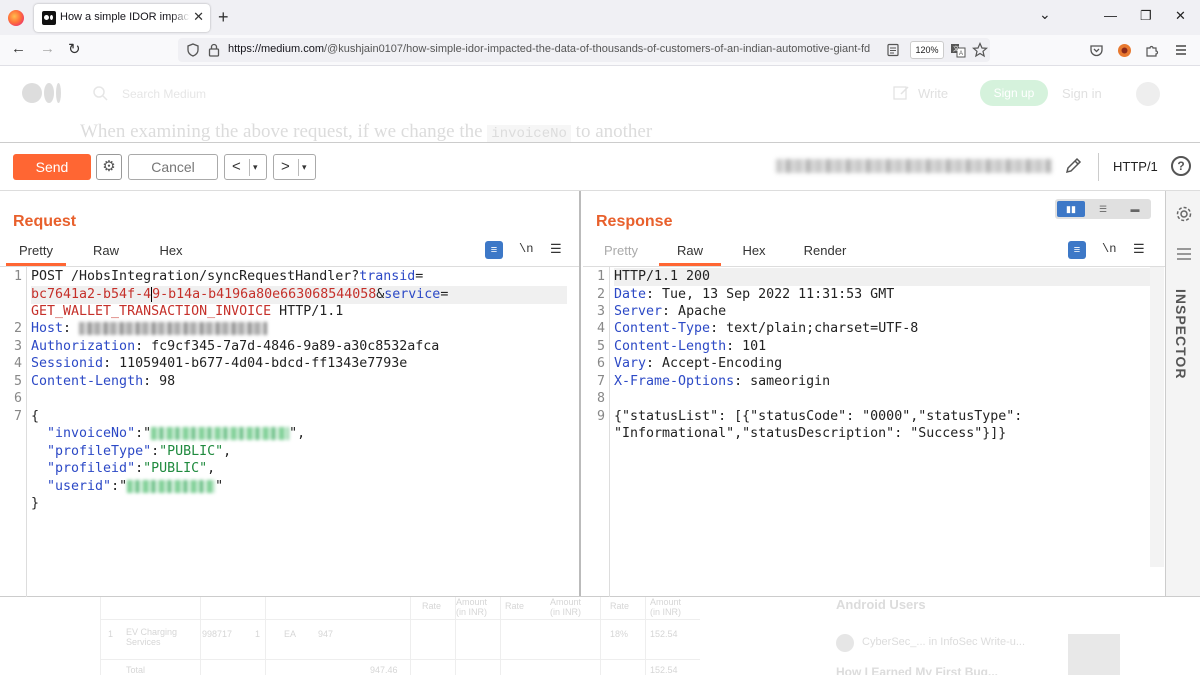 The image size is (1200, 675). What do you see at coordinates (1181, 334) in the screenshot?
I see `inspector-tab: INSPECTOR` at bounding box center [1181, 334].